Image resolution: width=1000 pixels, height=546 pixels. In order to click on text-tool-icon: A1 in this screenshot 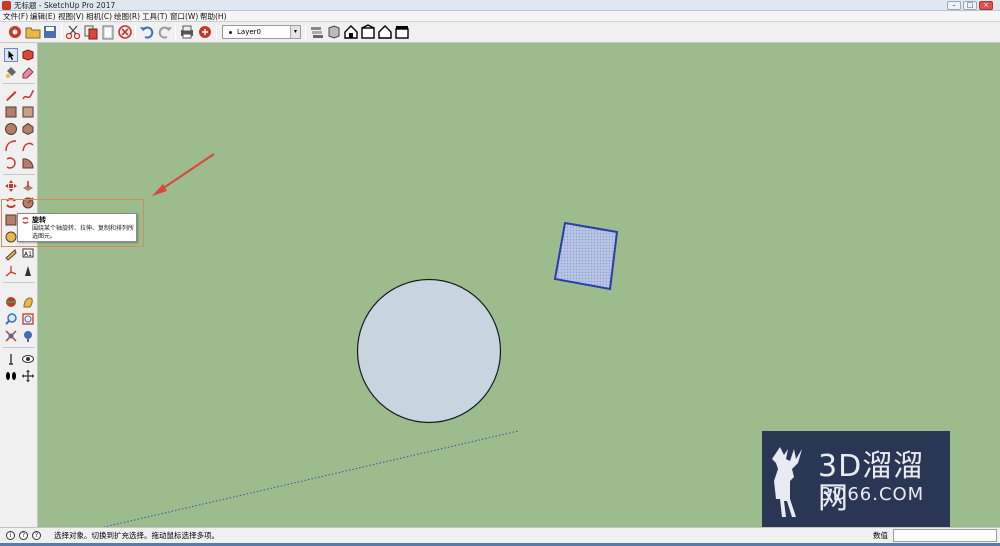, I will do `click(28, 254)`.